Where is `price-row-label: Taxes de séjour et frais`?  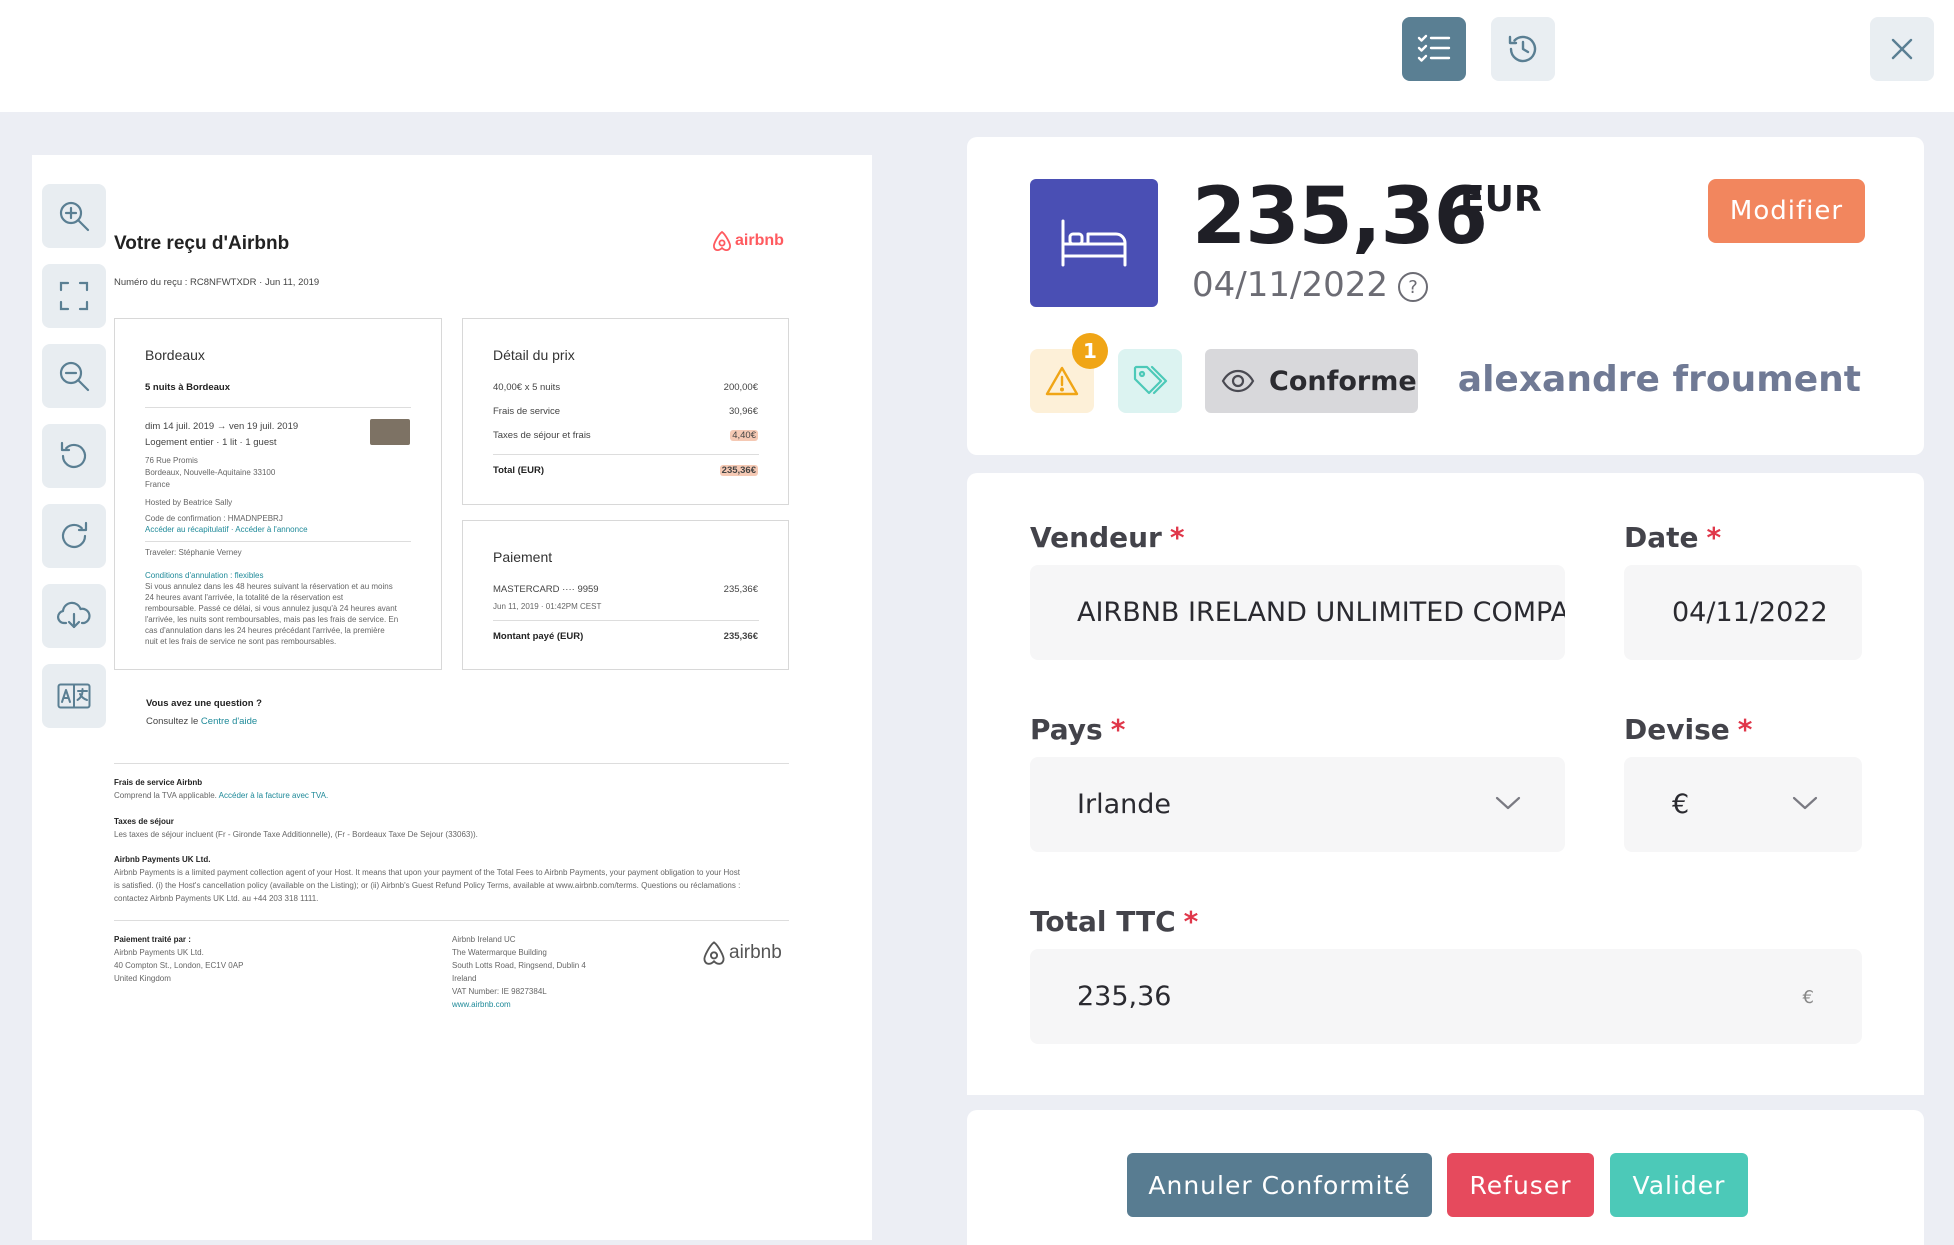
price-row-label: Taxes de séjour et frais is located at coordinates (542, 435).